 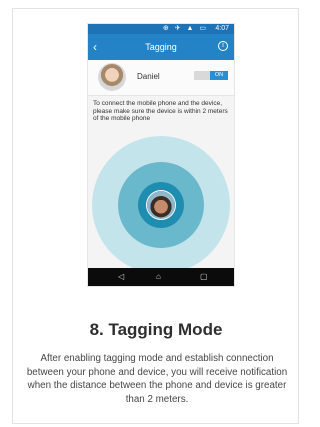 I want to click on status-time: 4:07, so click(x=222, y=28).